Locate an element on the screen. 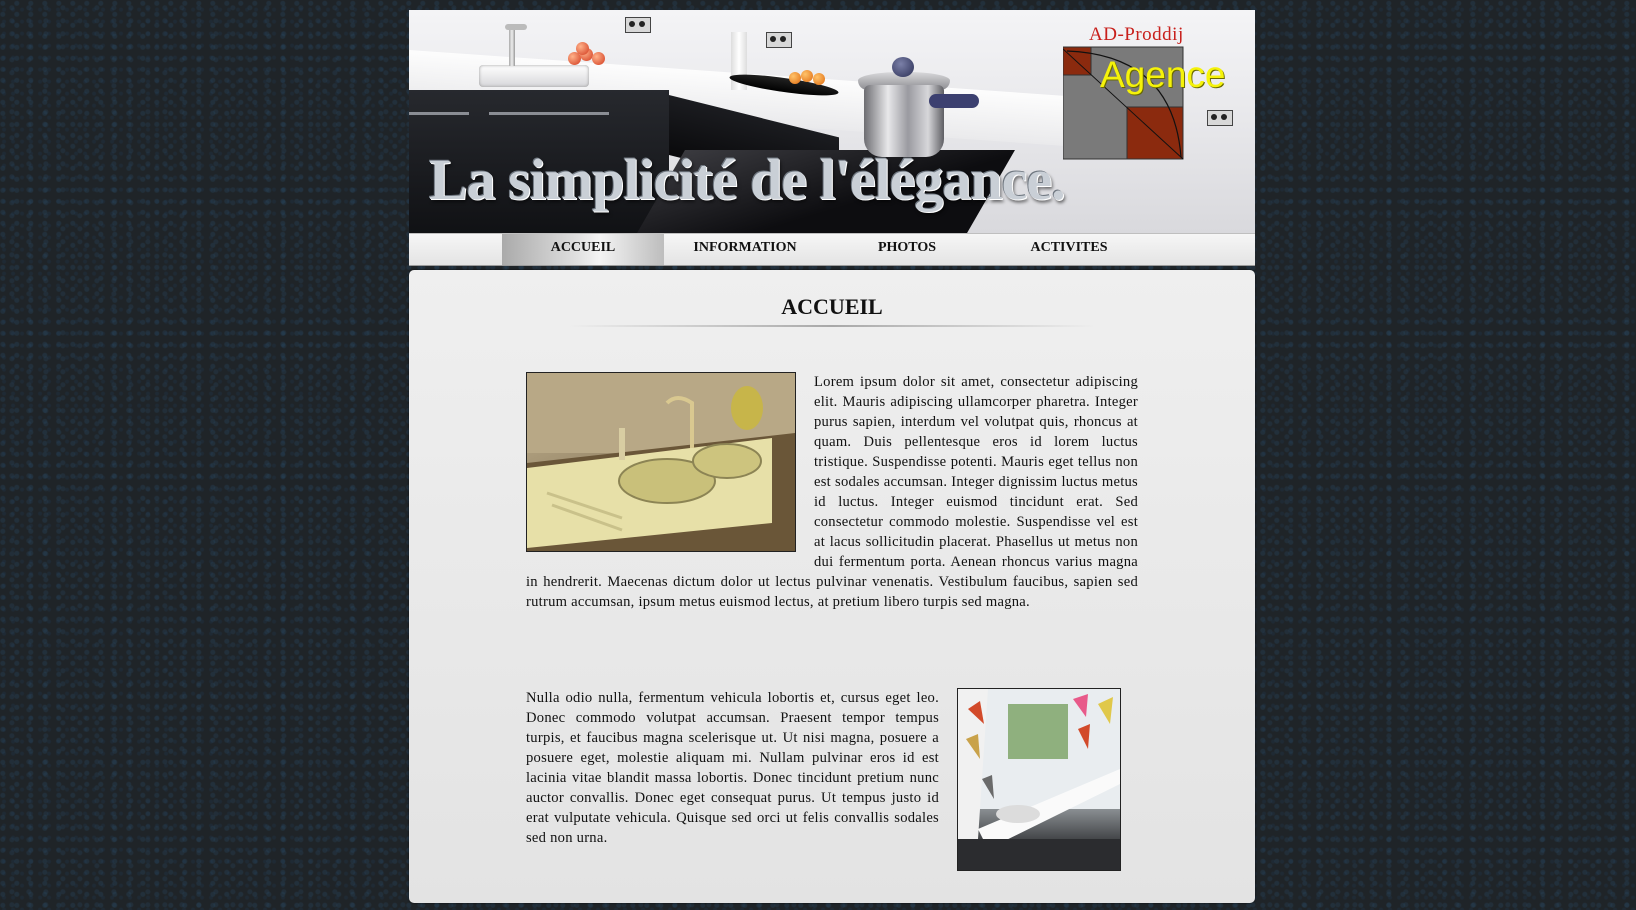 The height and width of the screenshot is (910, 1636). kitchen-sink is located at coordinates (534, 76).